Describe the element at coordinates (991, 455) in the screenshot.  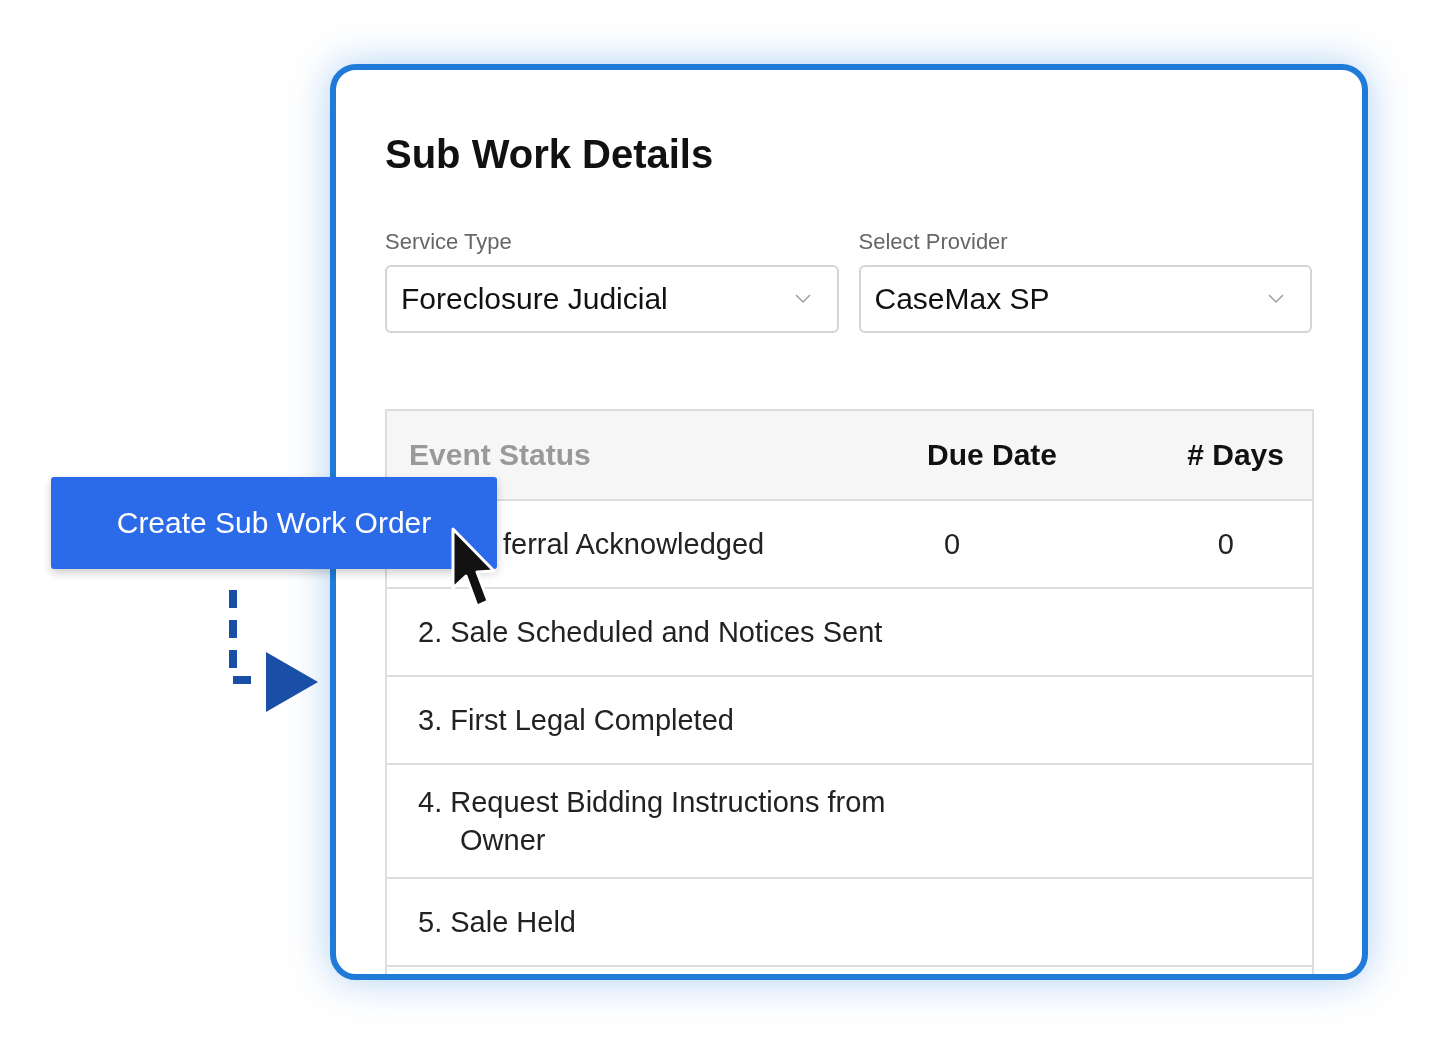
I see `column-header: Due Date` at that location.